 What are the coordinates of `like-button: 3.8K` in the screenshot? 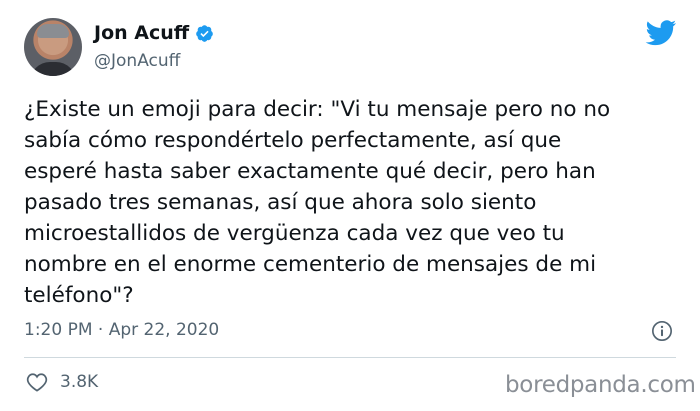 It's located at (62, 382).